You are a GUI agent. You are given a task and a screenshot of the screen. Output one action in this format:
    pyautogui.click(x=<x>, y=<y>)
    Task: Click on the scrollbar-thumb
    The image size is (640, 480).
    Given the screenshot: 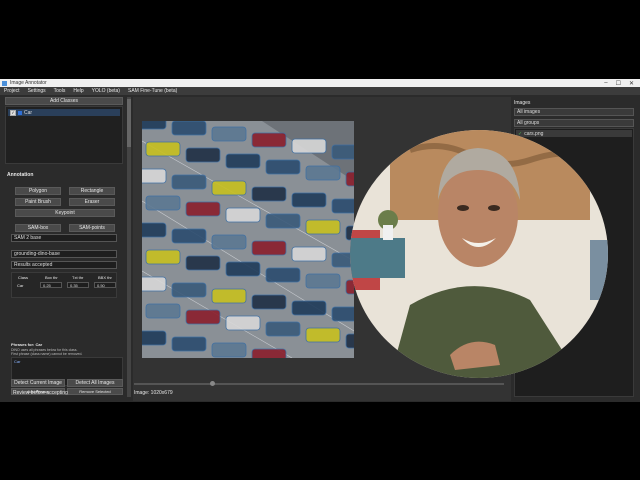 What is the action you would take?
    pyautogui.click(x=129, y=123)
    